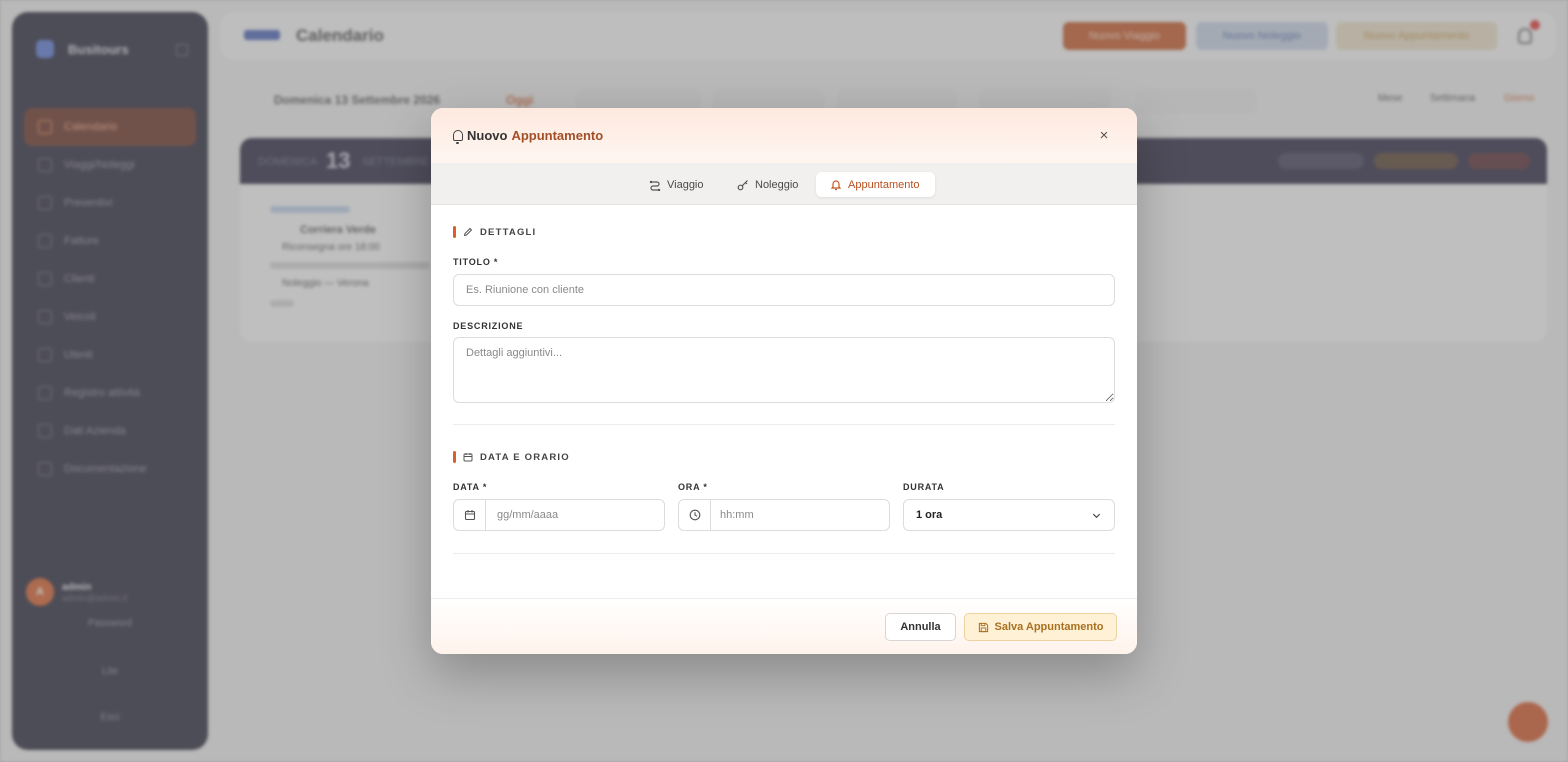 This screenshot has height=762, width=1568. I want to click on tab-label: Viaggio, so click(685, 184).